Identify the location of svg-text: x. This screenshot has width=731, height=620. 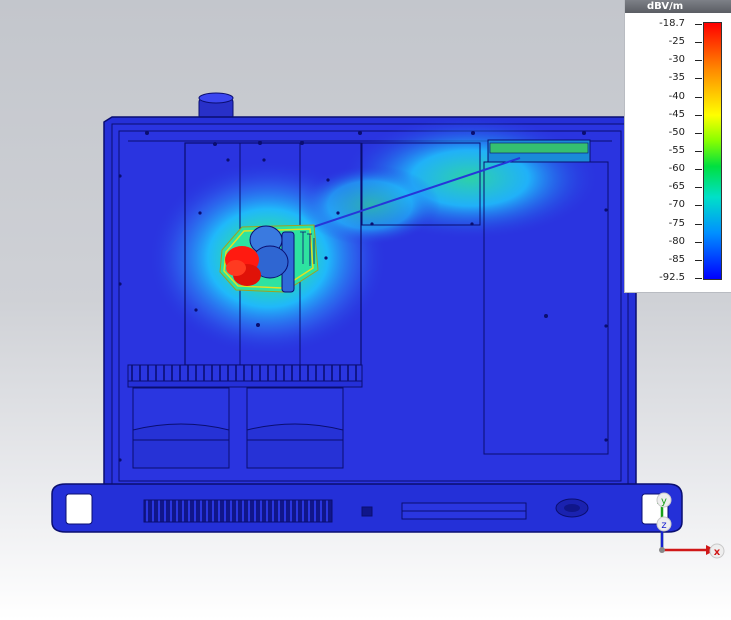
(717, 552).